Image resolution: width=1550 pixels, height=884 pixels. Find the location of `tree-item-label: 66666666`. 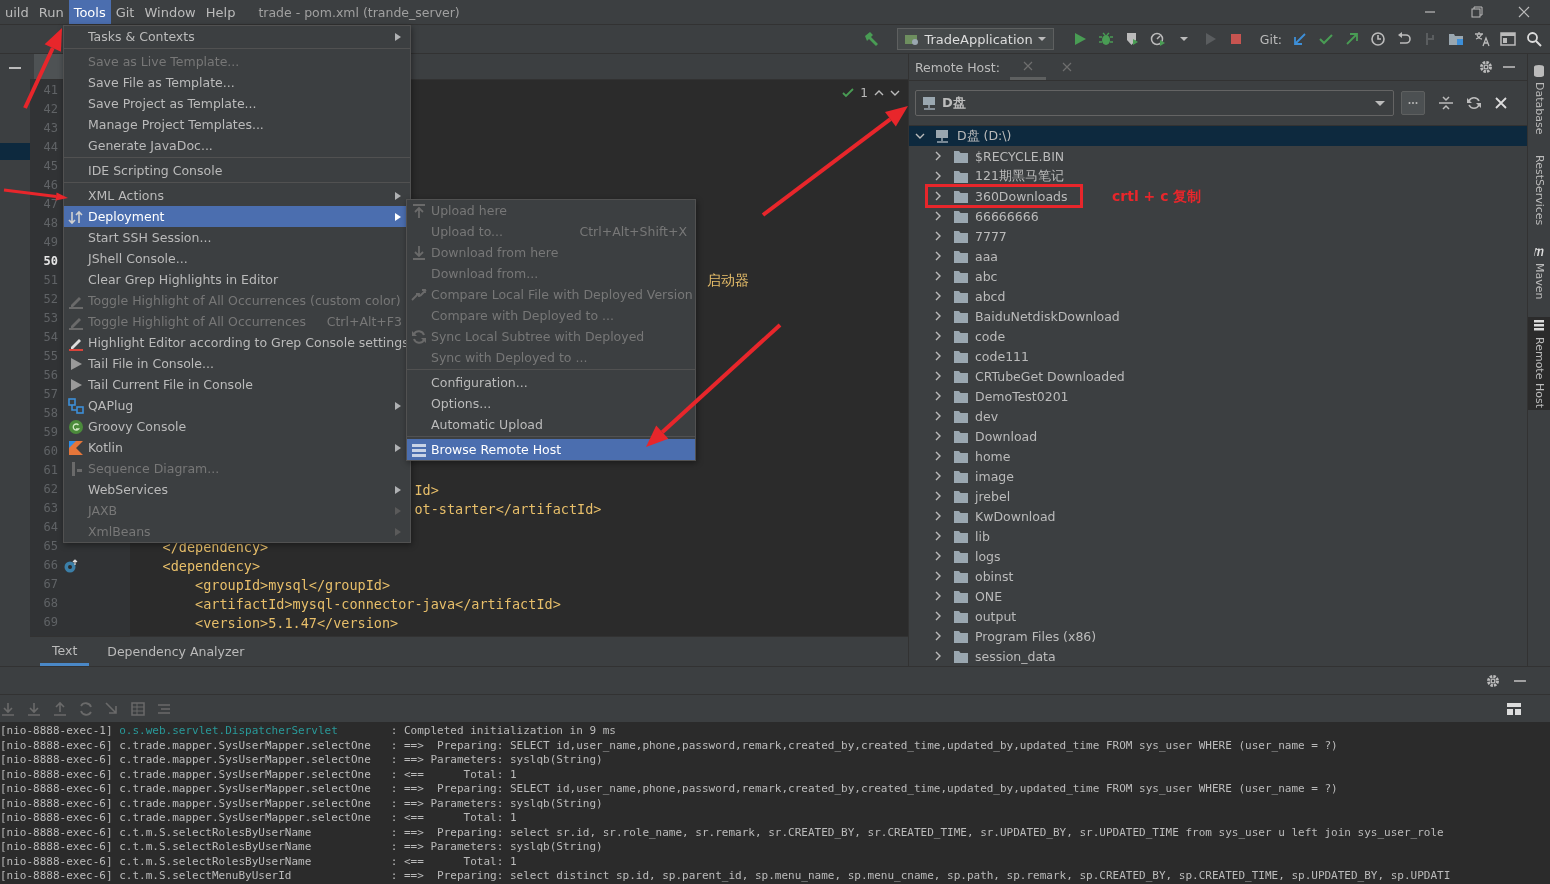

tree-item-label: 66666666 is located at coordinates (1007, 216).